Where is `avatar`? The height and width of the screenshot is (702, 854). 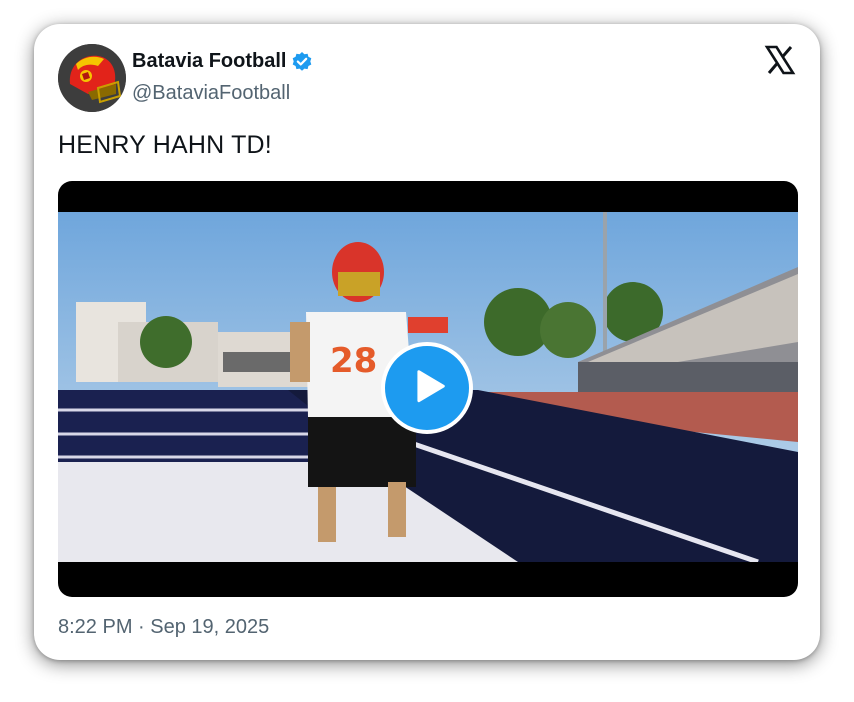
avatar is located at coordinates (92, 78).